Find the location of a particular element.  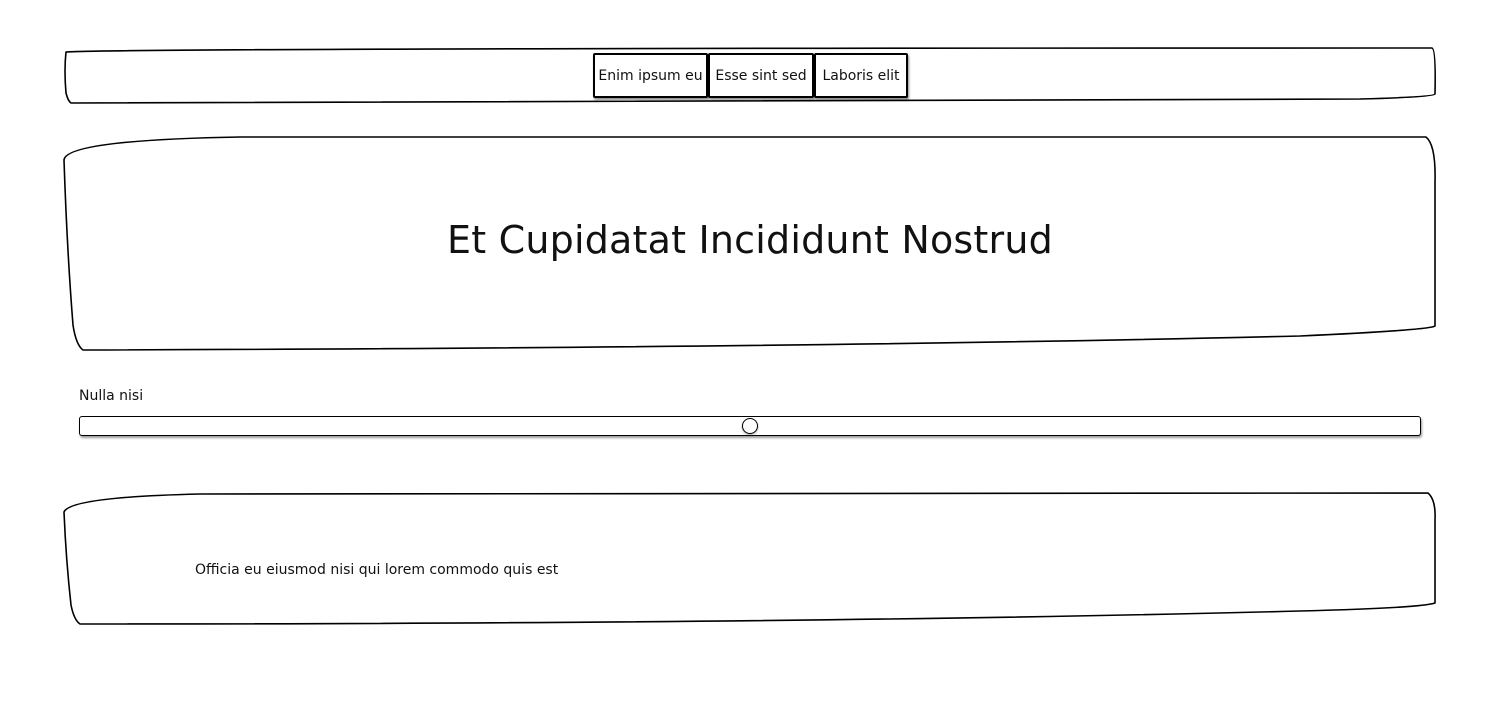

hero-title: Et Cupidatat Incididunt Nostrud is located at coordinates (750, 239).